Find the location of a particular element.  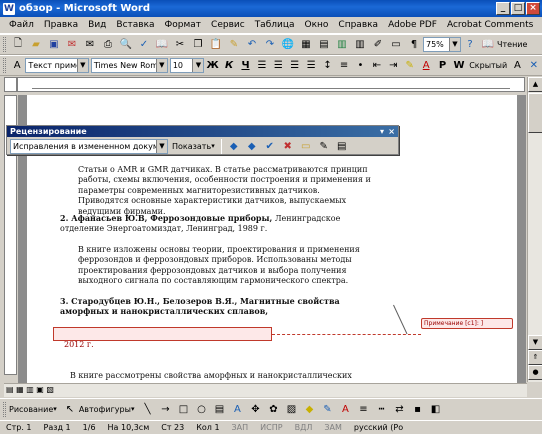

horizontal-ruler is located at coordinates (271, 84).